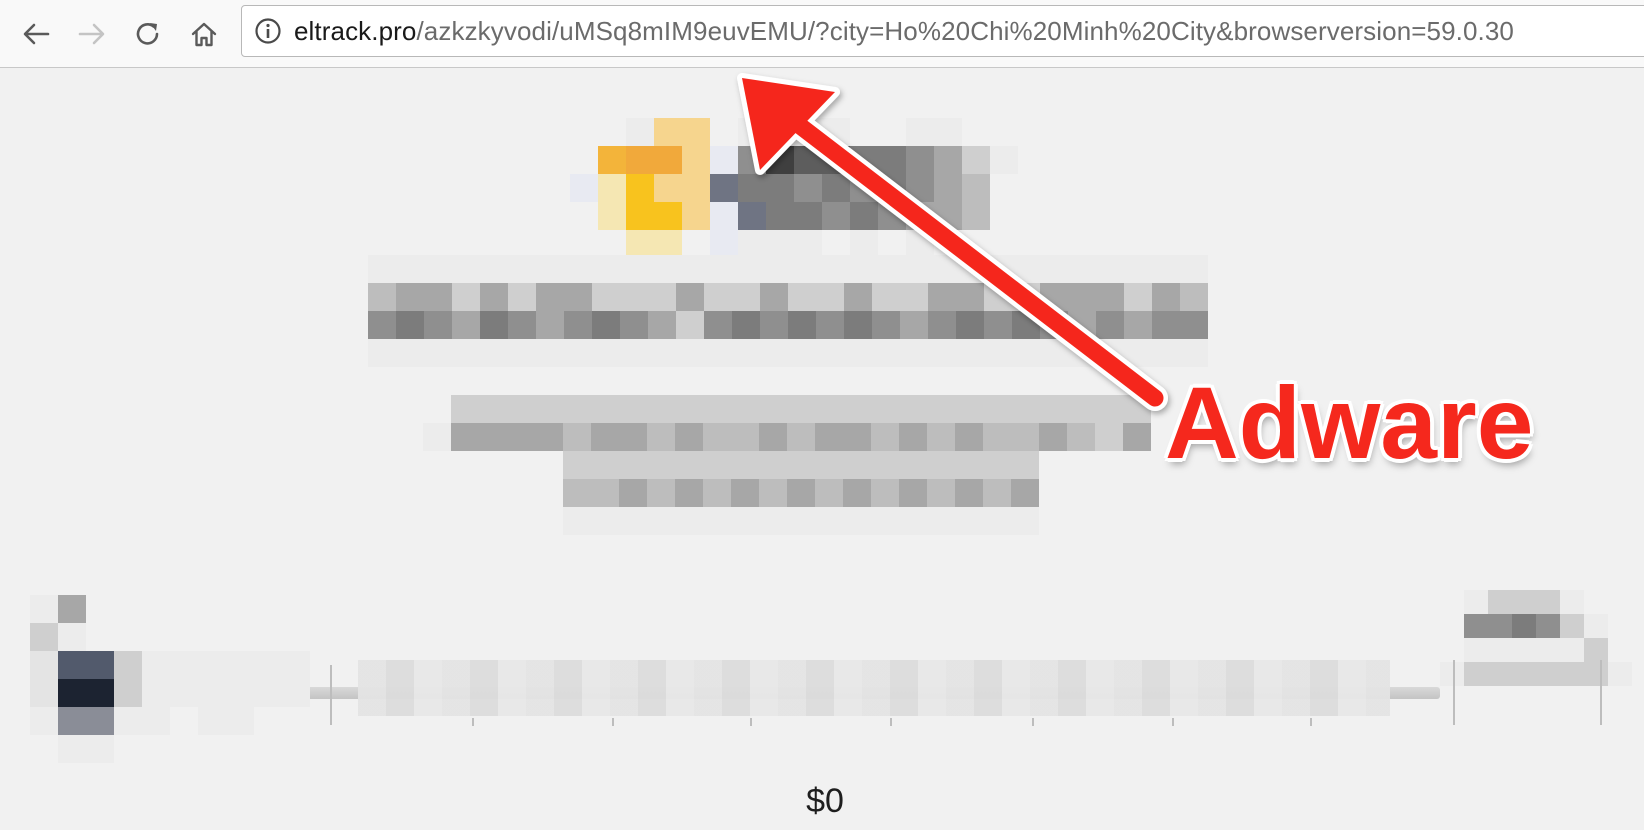 The height and width of the screenshot is (830, 1644). I want to click on info-icon, so click(268, 31).